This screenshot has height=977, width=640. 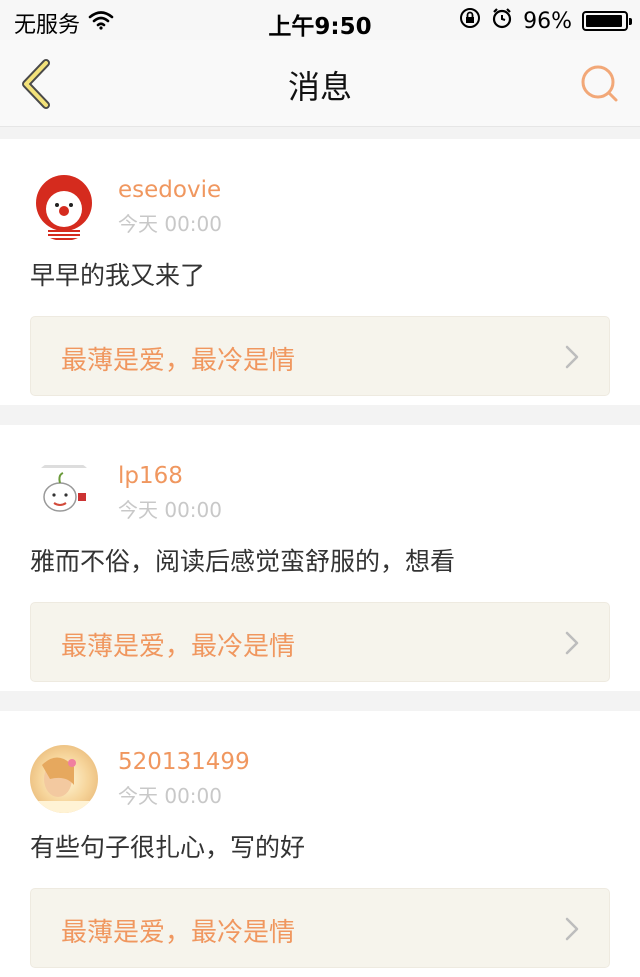 I want to click on battery-percent: 96%, so click(x=547, y=21).